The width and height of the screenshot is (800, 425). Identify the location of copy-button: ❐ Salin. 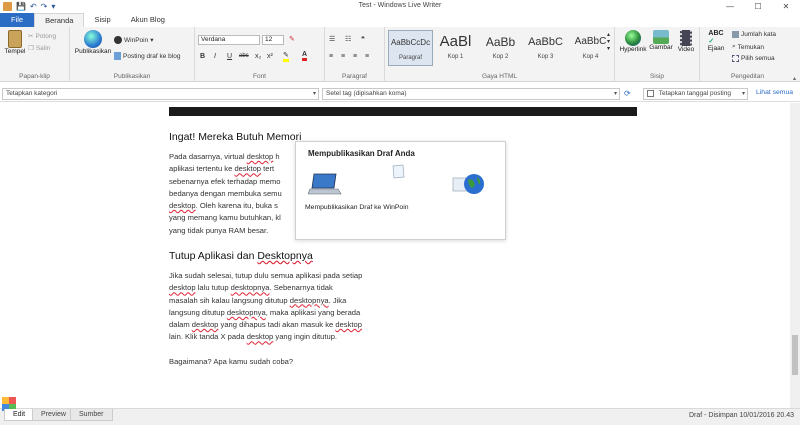
(39, 48).